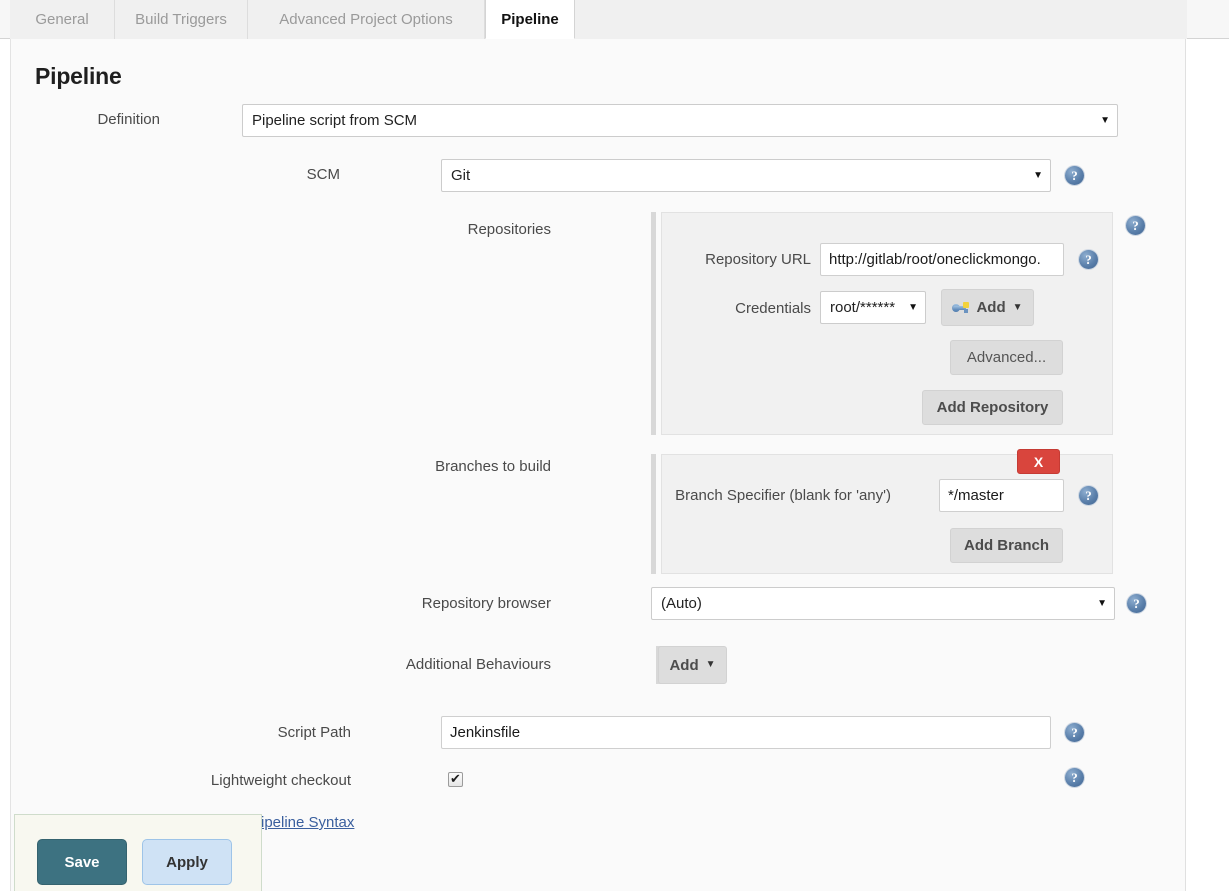 The height and width of the screenshot is (891, 1229). What do you see at coordinates (1136, 603) in the screenshot?
I see `repository-browser-help-icon: ?` at bounding box center [1136, 603].